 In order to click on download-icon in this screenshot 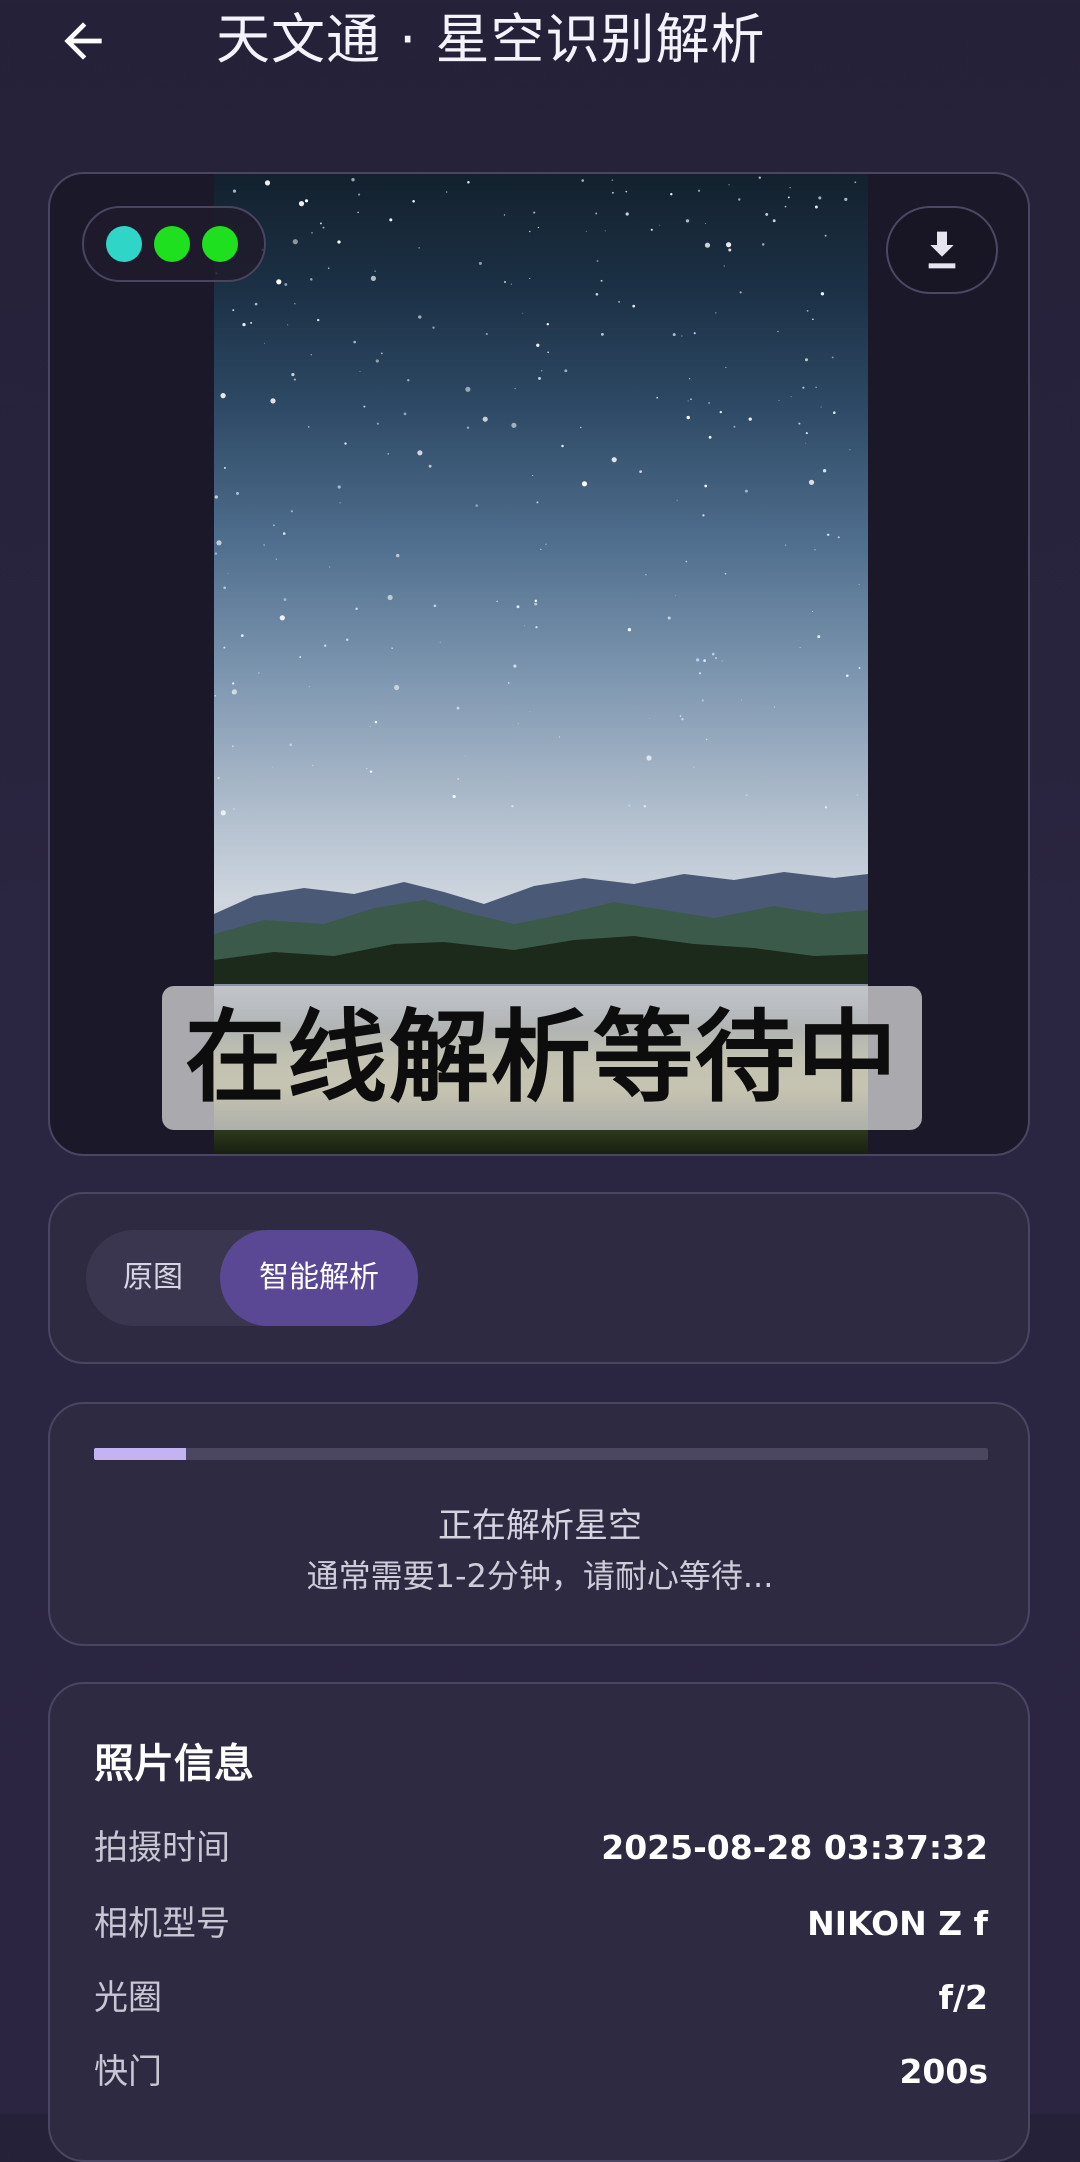, I will do `click(942, 250)`.